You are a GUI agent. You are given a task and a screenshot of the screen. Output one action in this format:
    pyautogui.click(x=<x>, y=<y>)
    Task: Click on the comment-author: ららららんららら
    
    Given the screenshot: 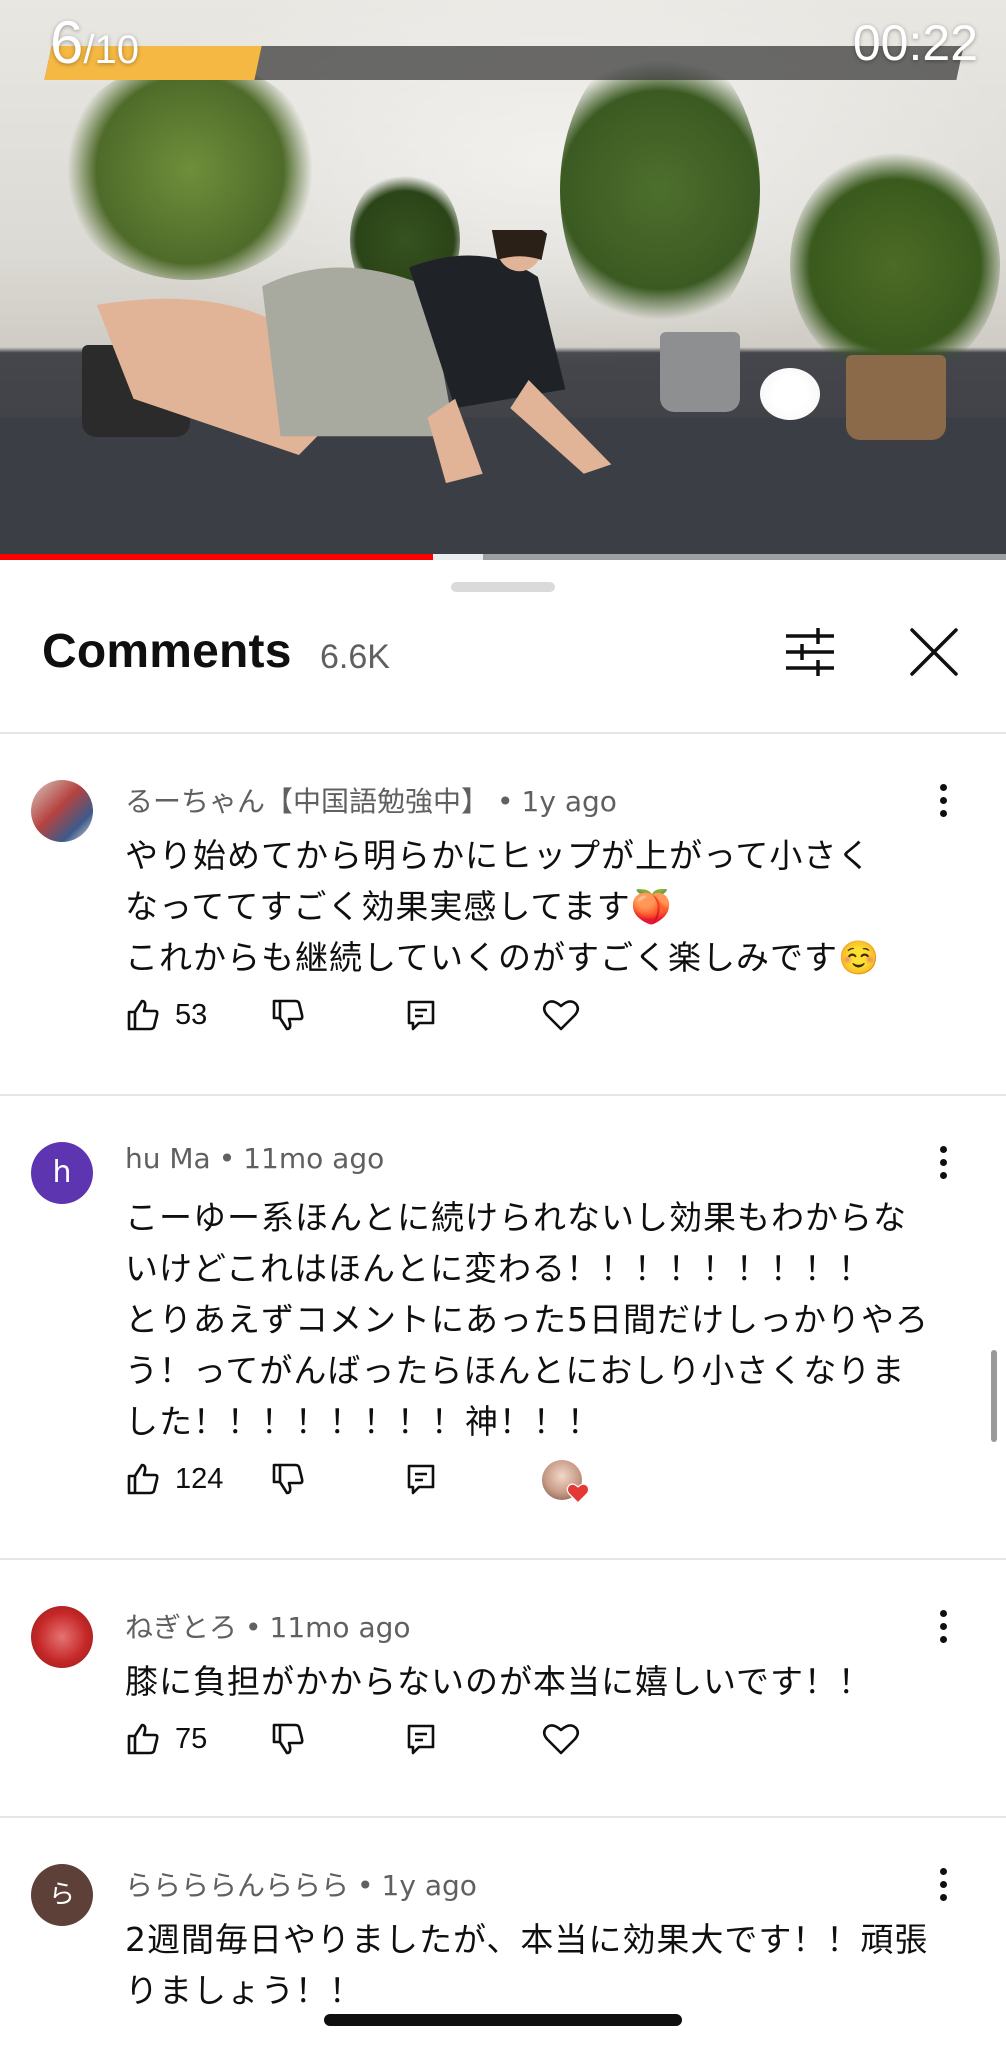 What is the action you would take?
    pyautogui.click(x=237, y=1885)
    